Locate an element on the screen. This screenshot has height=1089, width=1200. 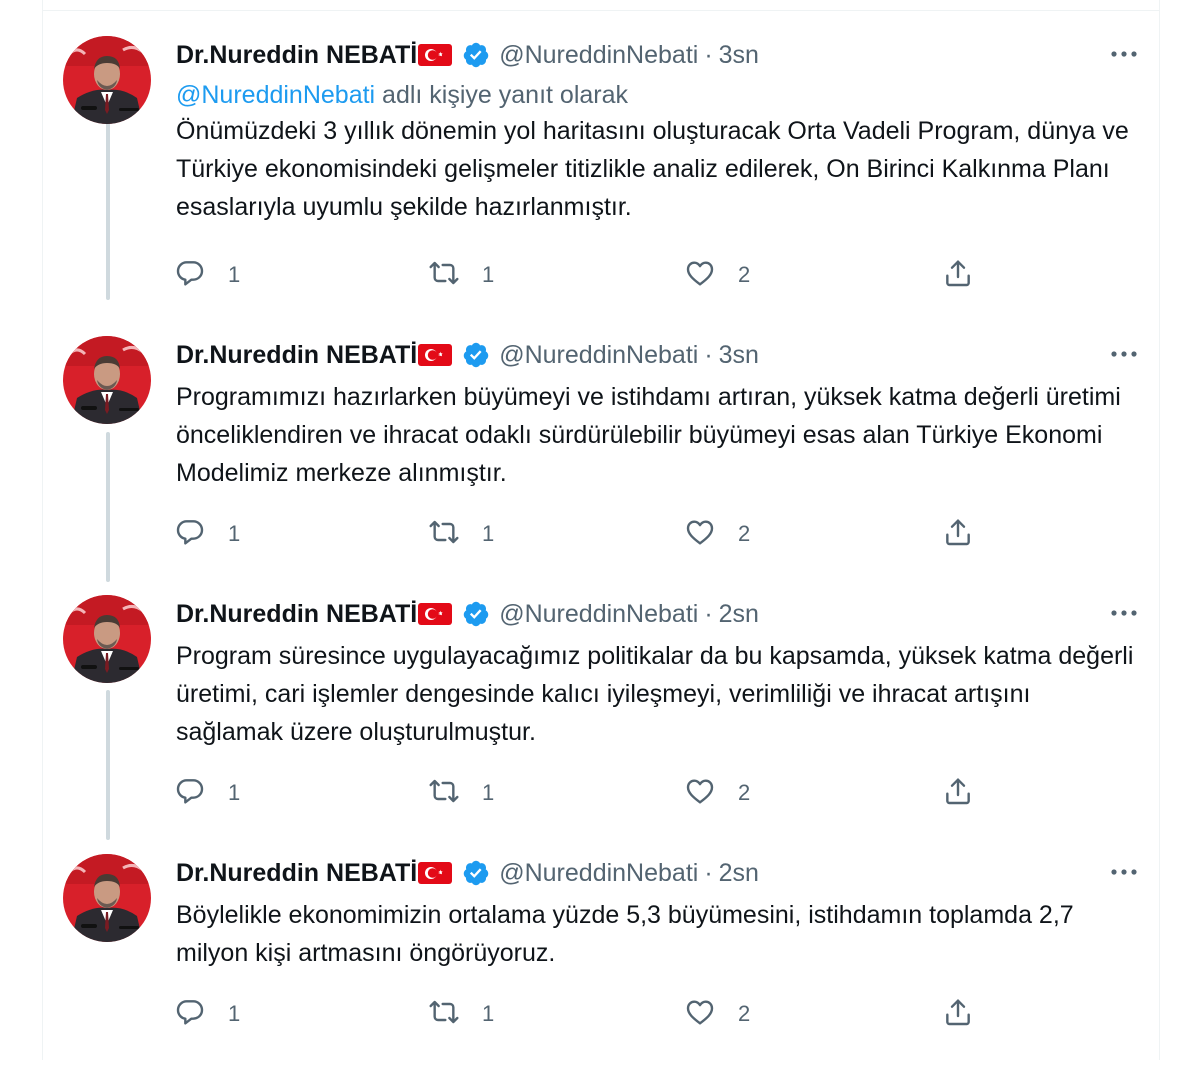
reply-context-text: adlı kişiye yanıt olarak is located at coordinates (502, 95).